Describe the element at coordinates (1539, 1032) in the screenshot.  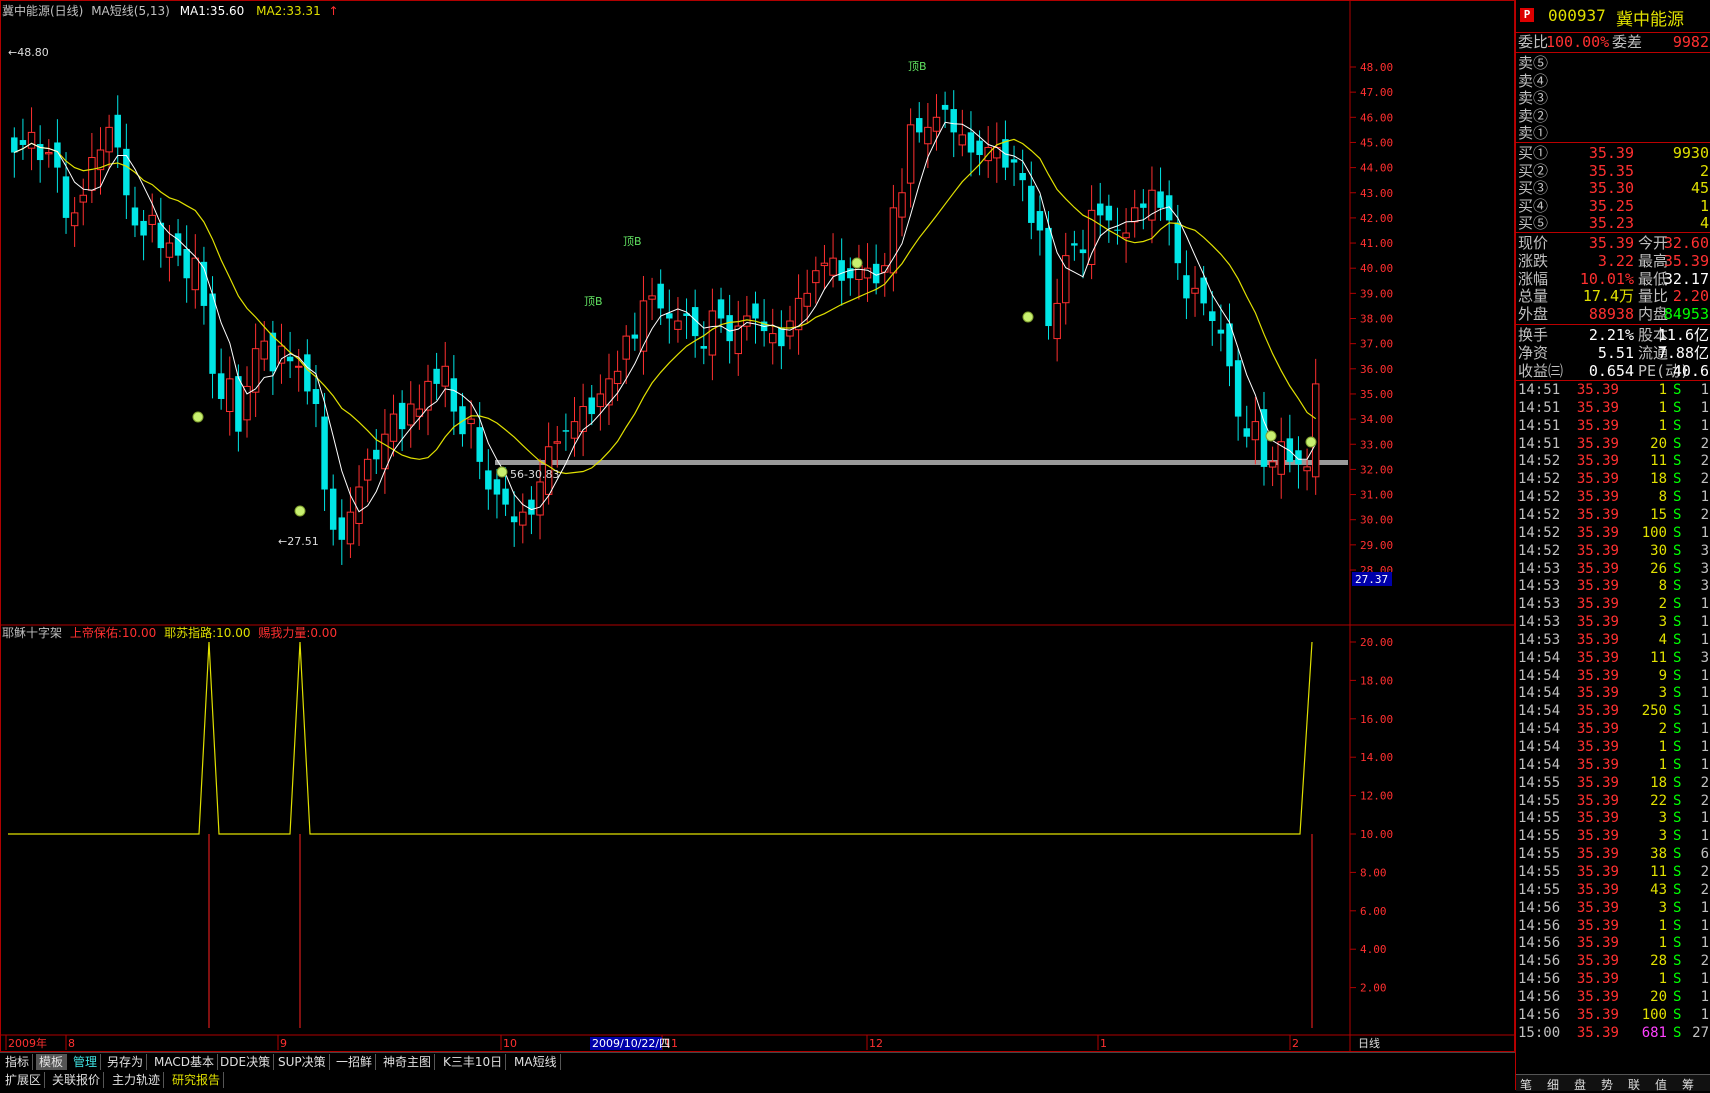
I see `tick-field: 15:00` at that location.